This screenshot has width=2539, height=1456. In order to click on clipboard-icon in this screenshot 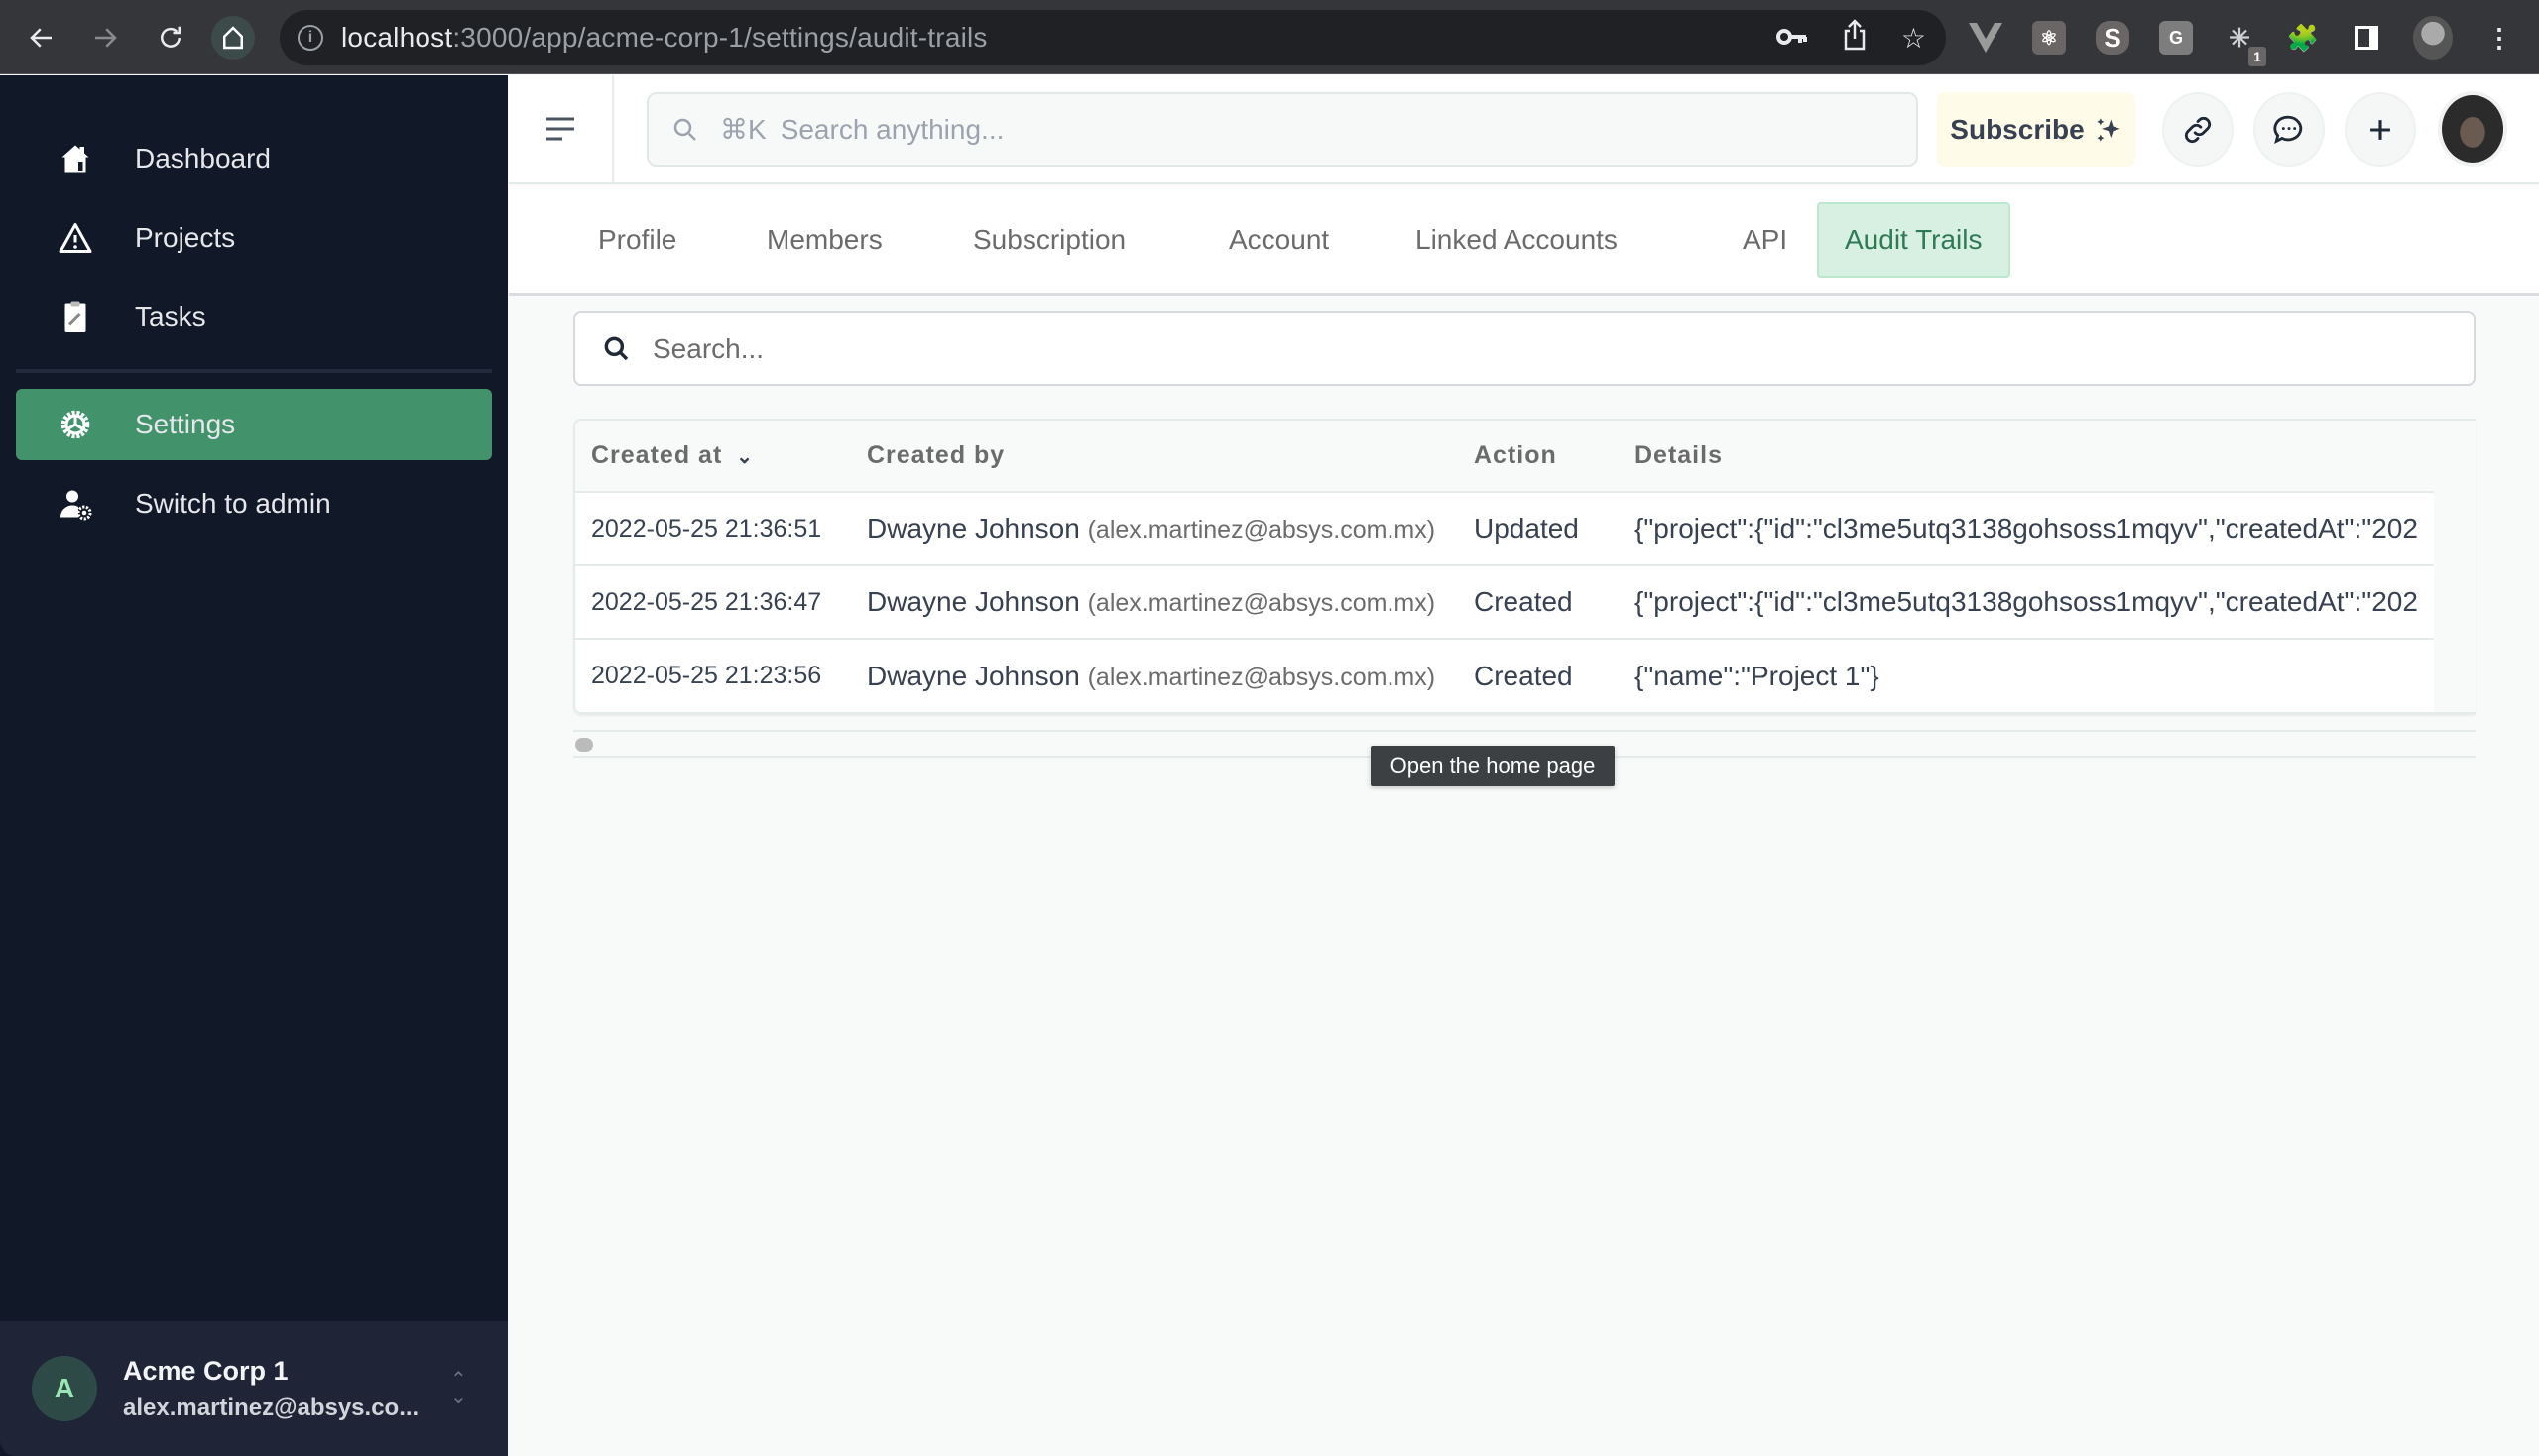, I will do `click(75, 317)`.